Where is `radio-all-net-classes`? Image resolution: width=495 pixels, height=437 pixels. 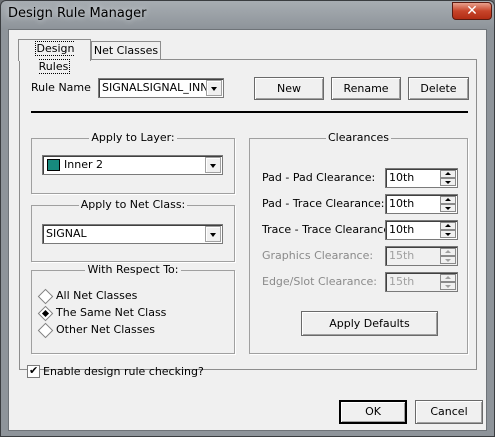
radio-all-net-classes is located at coordinates (45, 296).